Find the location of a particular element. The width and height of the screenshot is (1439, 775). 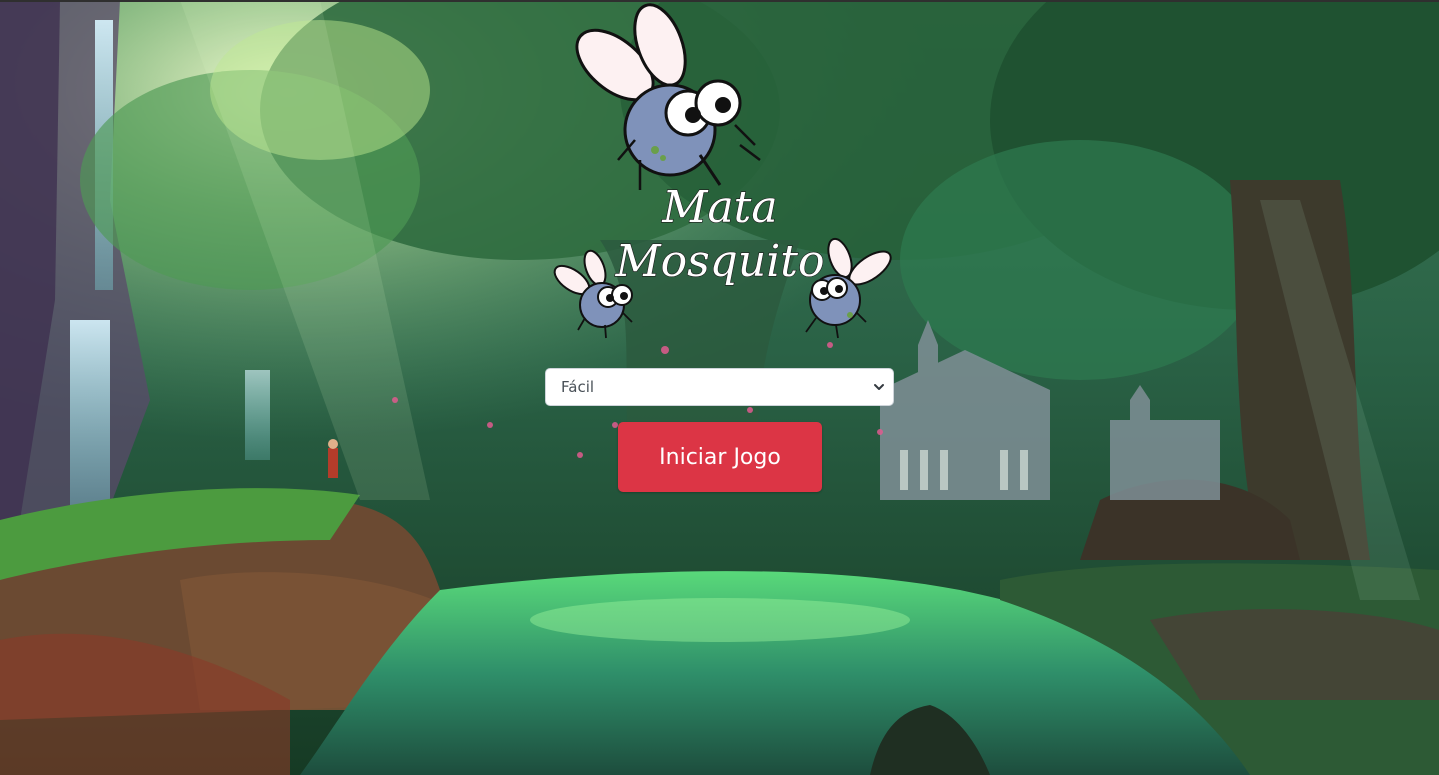

start-game-button: Iniciar Jogo is located at coordinates (720, 457).